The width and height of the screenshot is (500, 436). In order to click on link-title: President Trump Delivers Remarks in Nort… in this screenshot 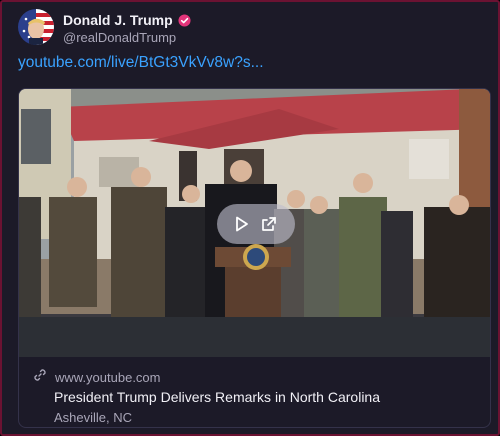, I will do `click(217, 397)`.